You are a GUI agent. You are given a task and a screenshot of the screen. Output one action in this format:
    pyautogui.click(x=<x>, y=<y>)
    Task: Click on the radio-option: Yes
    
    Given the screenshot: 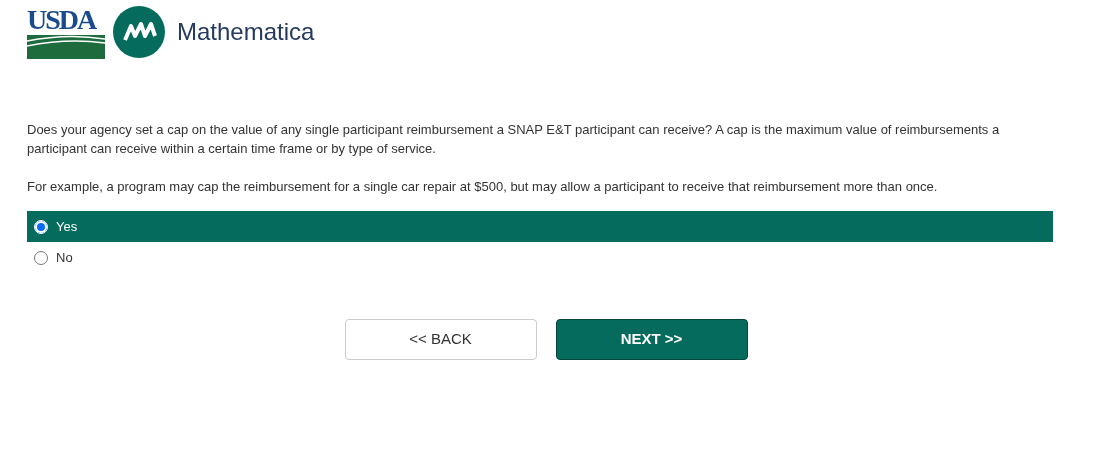 What is the action you would take?
    pyautogui.click(x=540, y=226)
    